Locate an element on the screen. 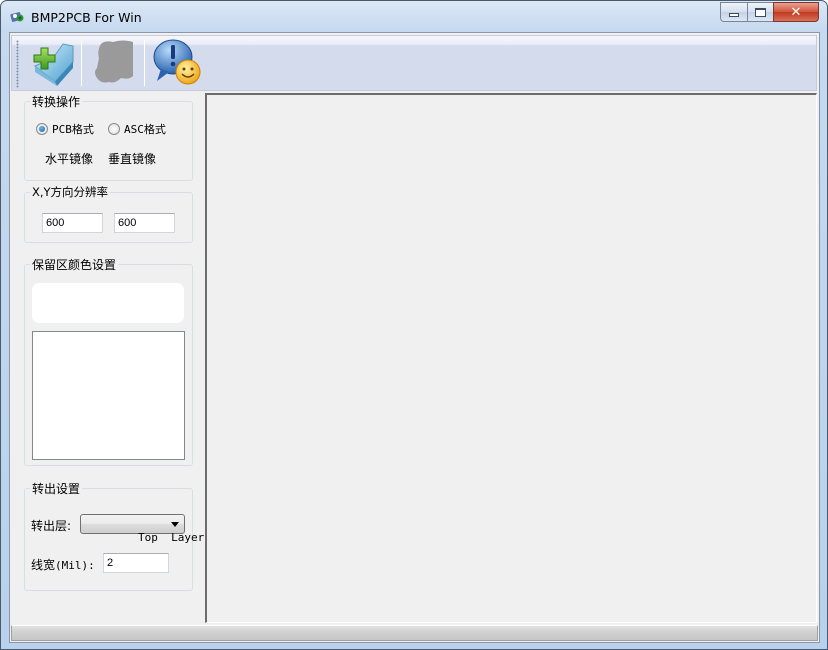  radio-pcb-circle is located at coordinates (42, 129).